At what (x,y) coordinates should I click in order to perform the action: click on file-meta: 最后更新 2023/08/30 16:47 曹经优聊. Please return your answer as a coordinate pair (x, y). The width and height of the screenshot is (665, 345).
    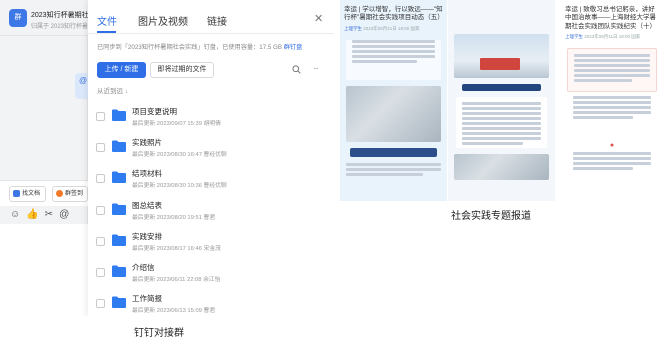
    Looking at the image, I should click on (179, 155).